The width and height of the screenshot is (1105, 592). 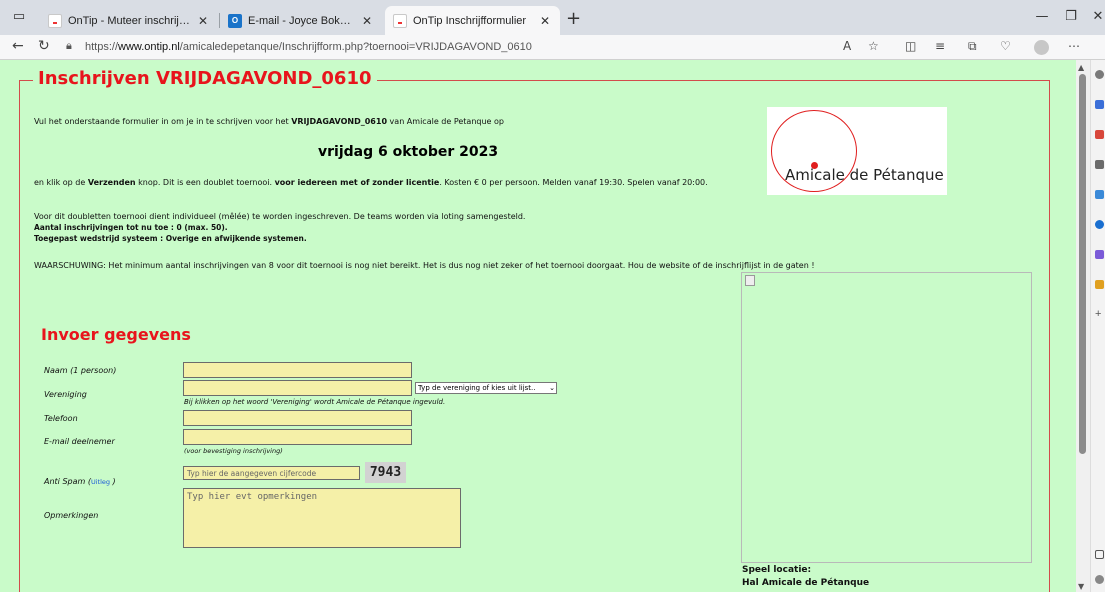 I want to click on club-logo: Amicale de Pétanque, so click(x=857, y=151).